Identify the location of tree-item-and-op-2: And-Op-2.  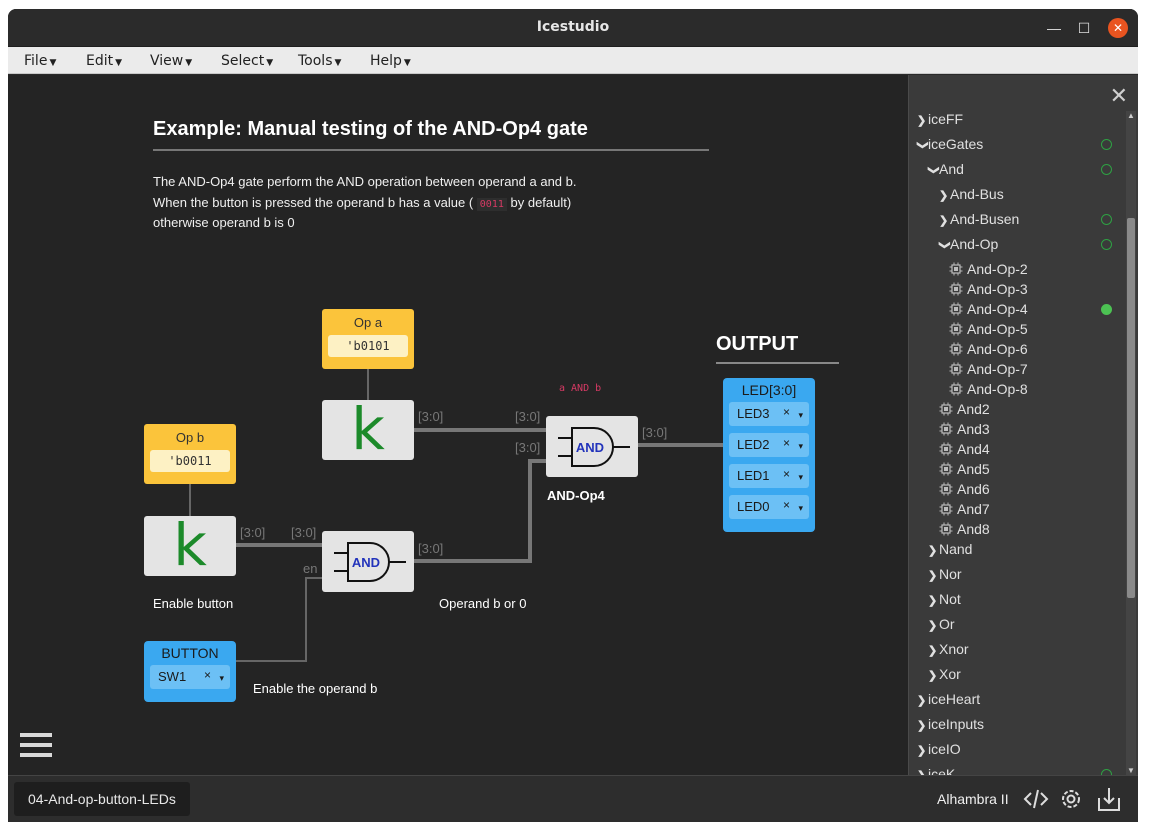
(988, 269).